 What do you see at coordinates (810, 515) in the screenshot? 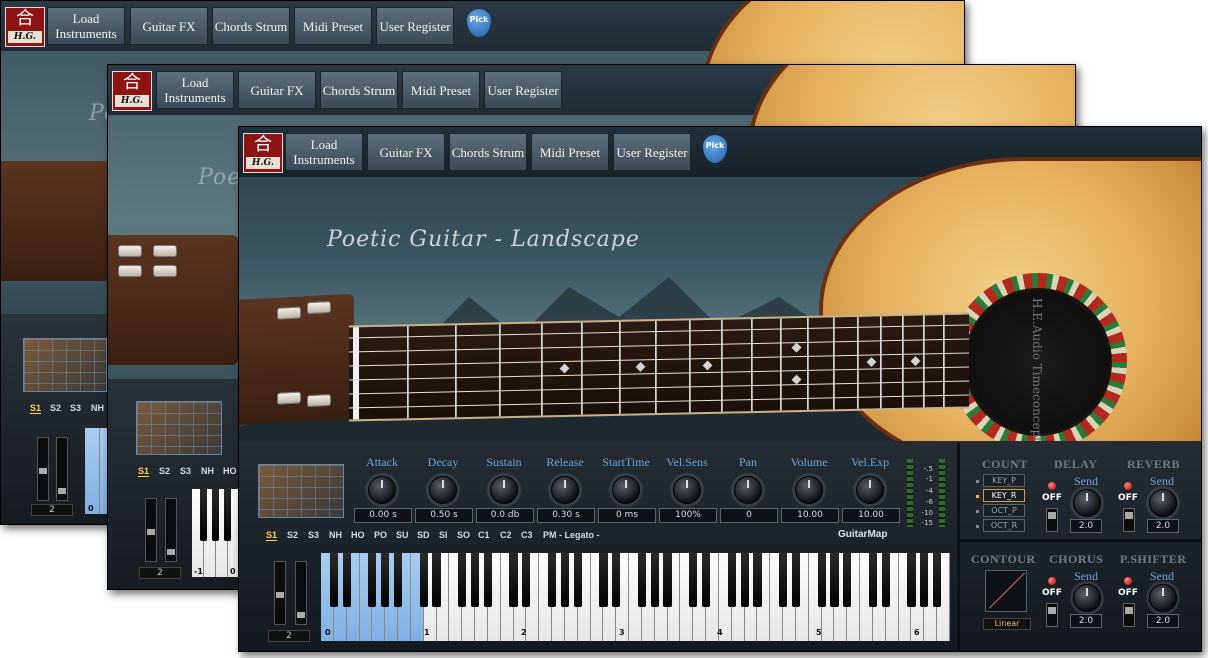
I see `volume-value: 10.00` at bounding box center [810, 515].